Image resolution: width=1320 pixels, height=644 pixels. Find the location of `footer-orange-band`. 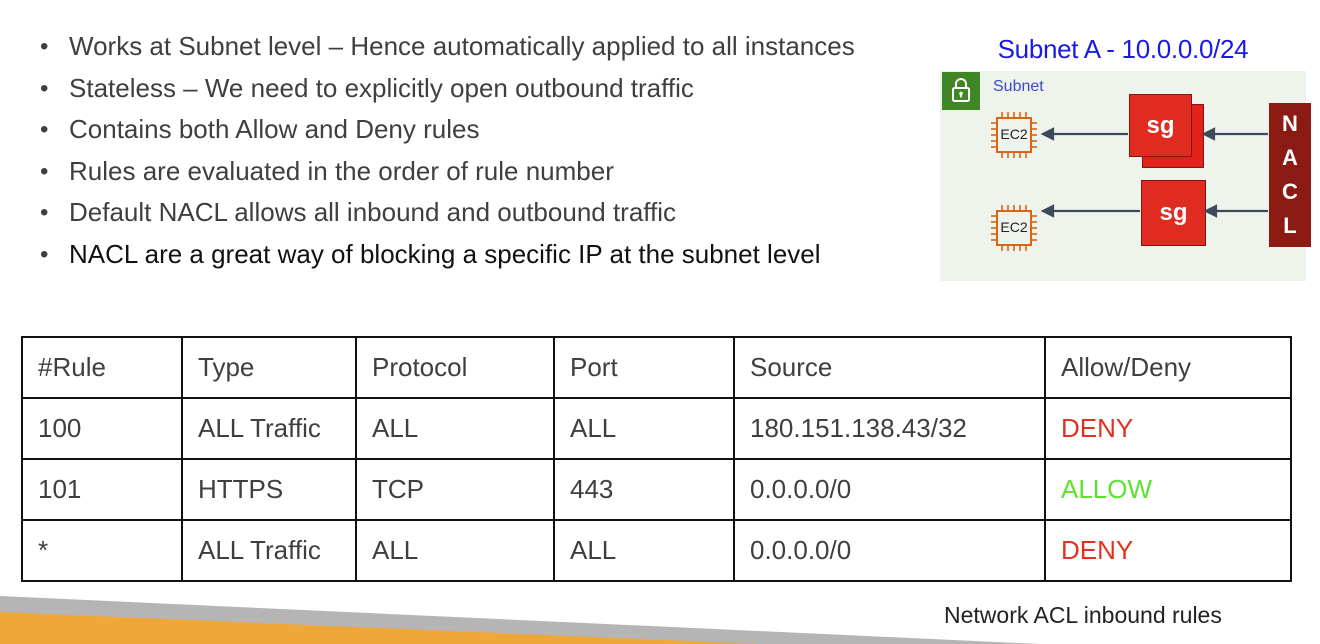

footer-orange-band is located at coordinates (380, 628).